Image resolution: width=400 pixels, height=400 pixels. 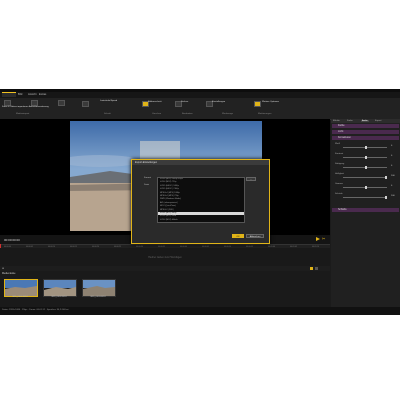 I want to click on slider-brightness, so click(x=365, y=177).